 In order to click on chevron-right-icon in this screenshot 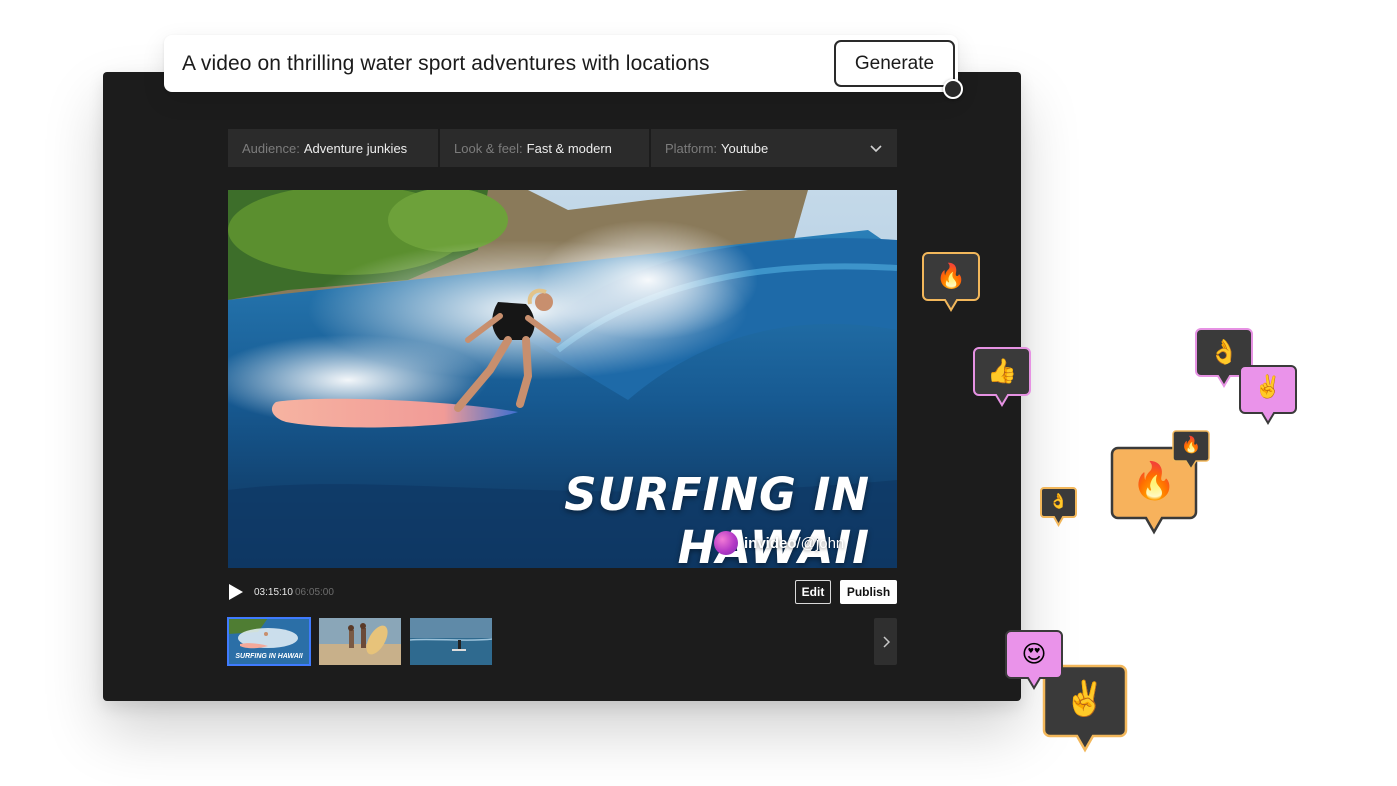, I will do `click(886, 641)`.